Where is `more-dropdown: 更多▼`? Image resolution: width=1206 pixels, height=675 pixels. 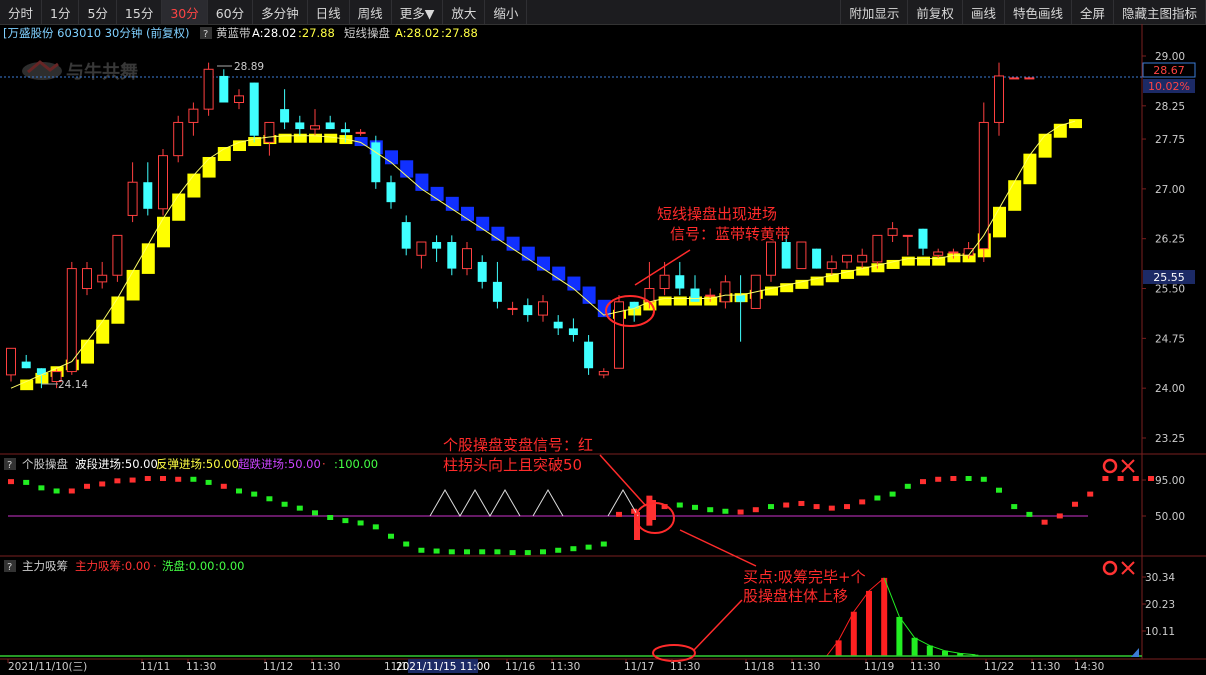 more-dropdown: 更多▼ is located at coordinates (418, 12).